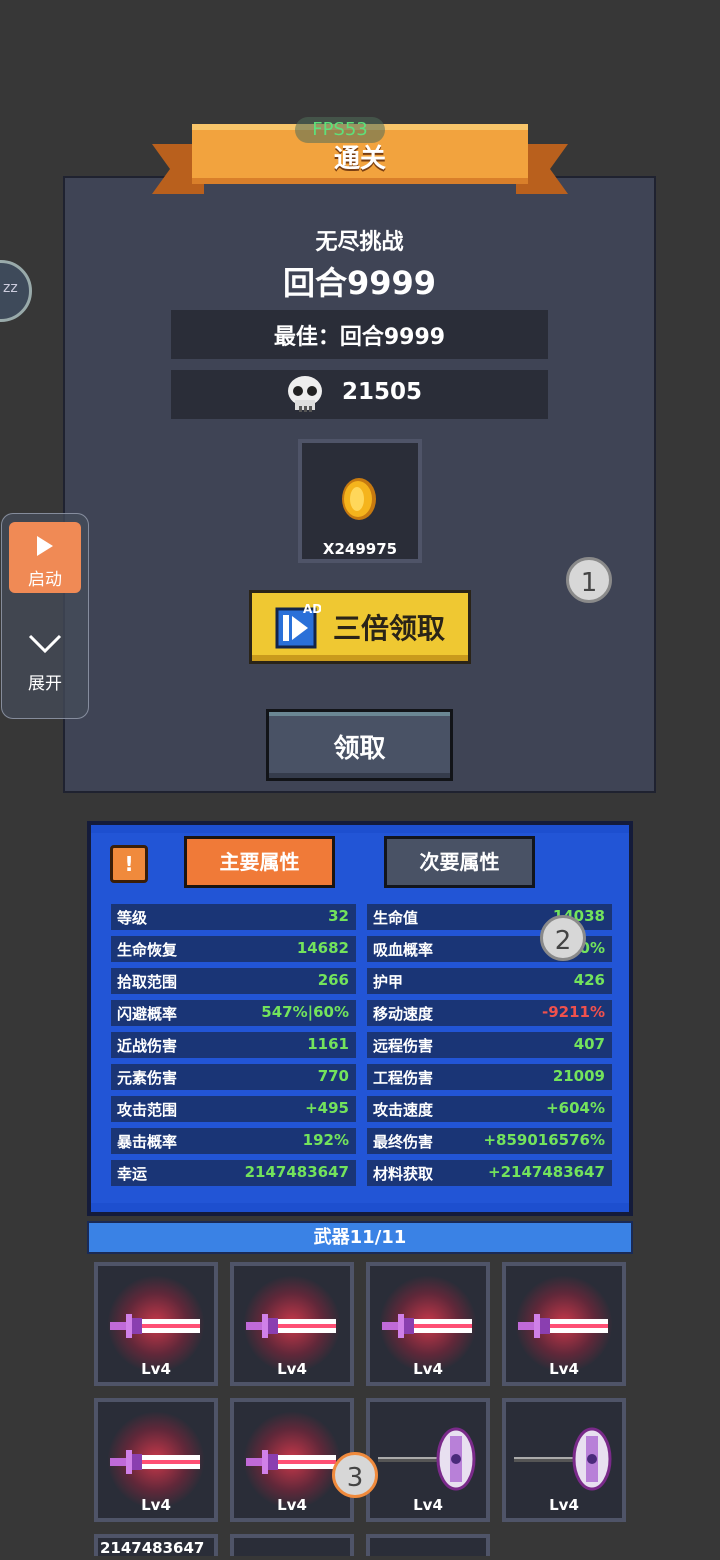 Image resolution: width=720 pixels, height=1560 pixels. I want to click on stat-name: 生命值, so click(396, 918).